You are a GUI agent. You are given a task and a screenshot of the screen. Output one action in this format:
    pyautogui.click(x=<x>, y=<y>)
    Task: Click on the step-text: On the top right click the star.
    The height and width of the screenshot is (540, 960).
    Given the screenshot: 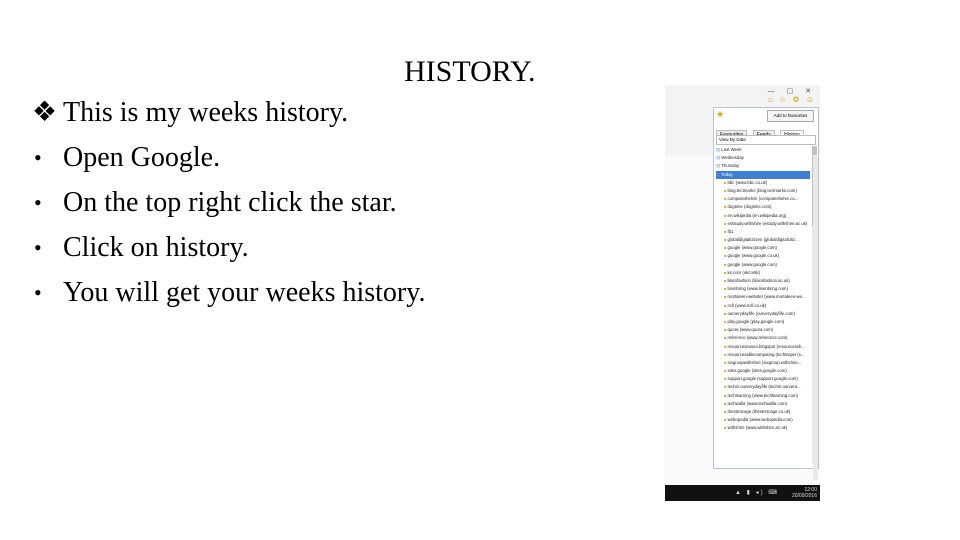 What is the action you would take?
    pyautogui.click(x=230, y=202)
    